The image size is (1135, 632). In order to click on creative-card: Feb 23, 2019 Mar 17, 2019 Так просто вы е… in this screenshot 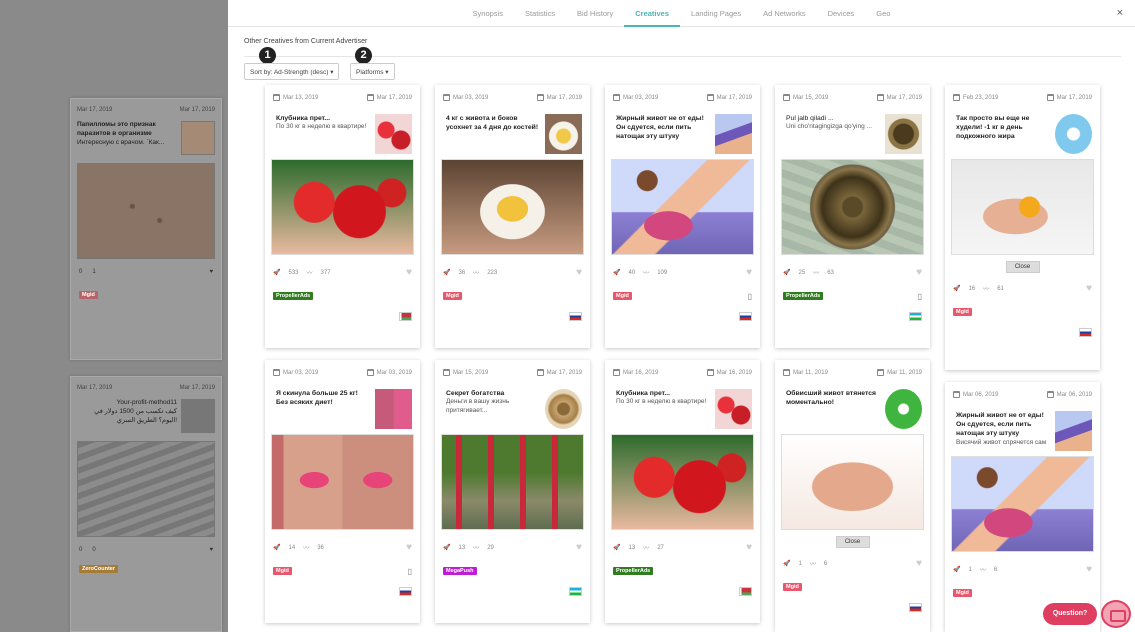, I will do `click(1022, 227)`.